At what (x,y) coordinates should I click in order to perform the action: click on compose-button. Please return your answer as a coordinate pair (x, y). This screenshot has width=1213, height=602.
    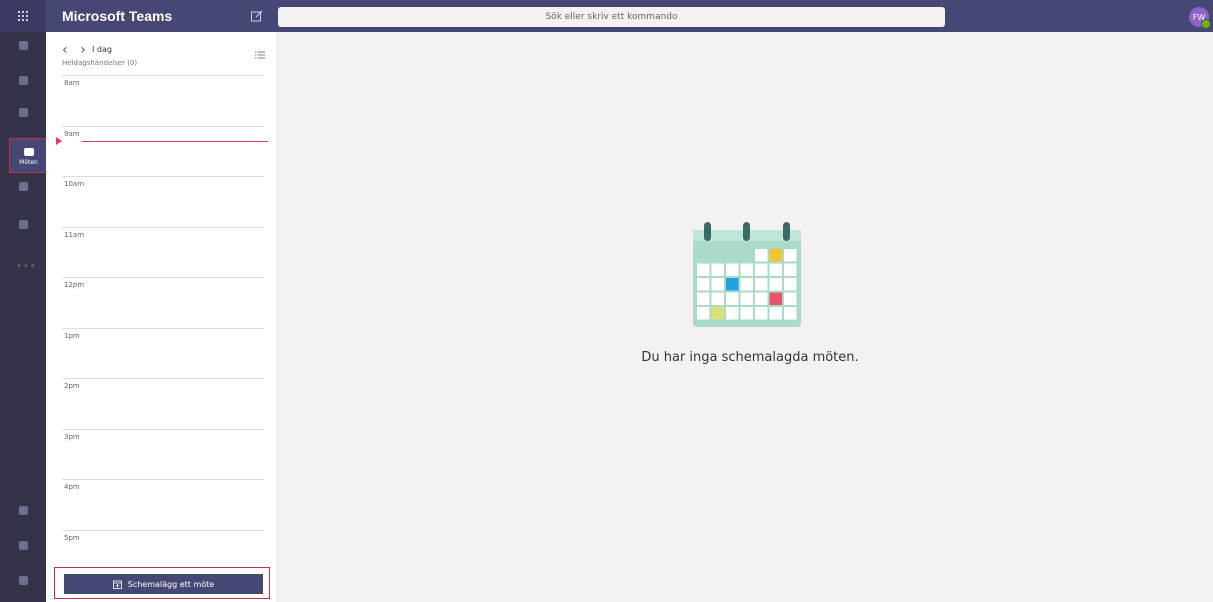
    Looking at the image, I should click on (257, 15).